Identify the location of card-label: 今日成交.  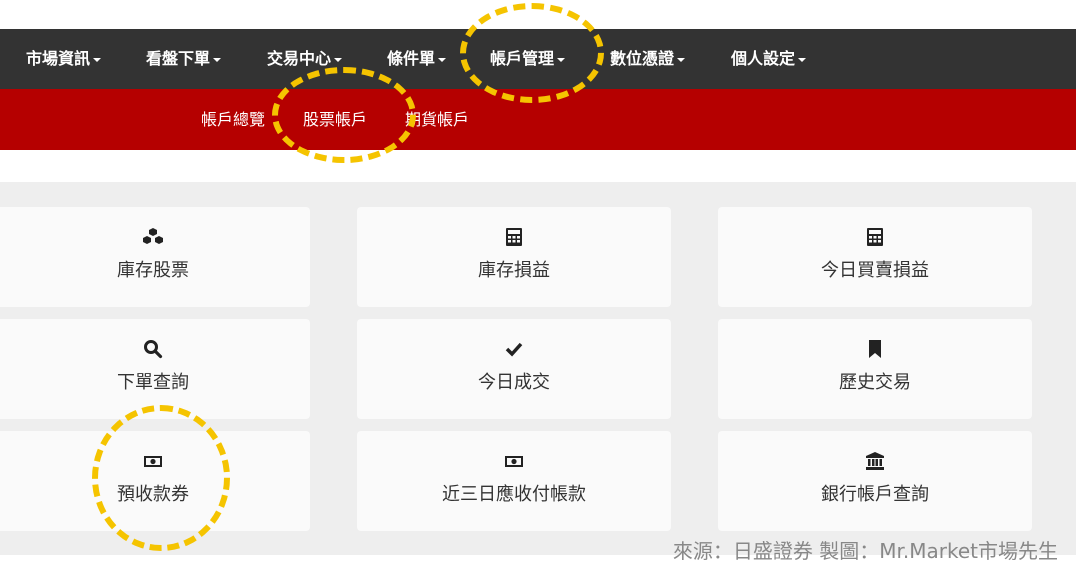
(514, 382).